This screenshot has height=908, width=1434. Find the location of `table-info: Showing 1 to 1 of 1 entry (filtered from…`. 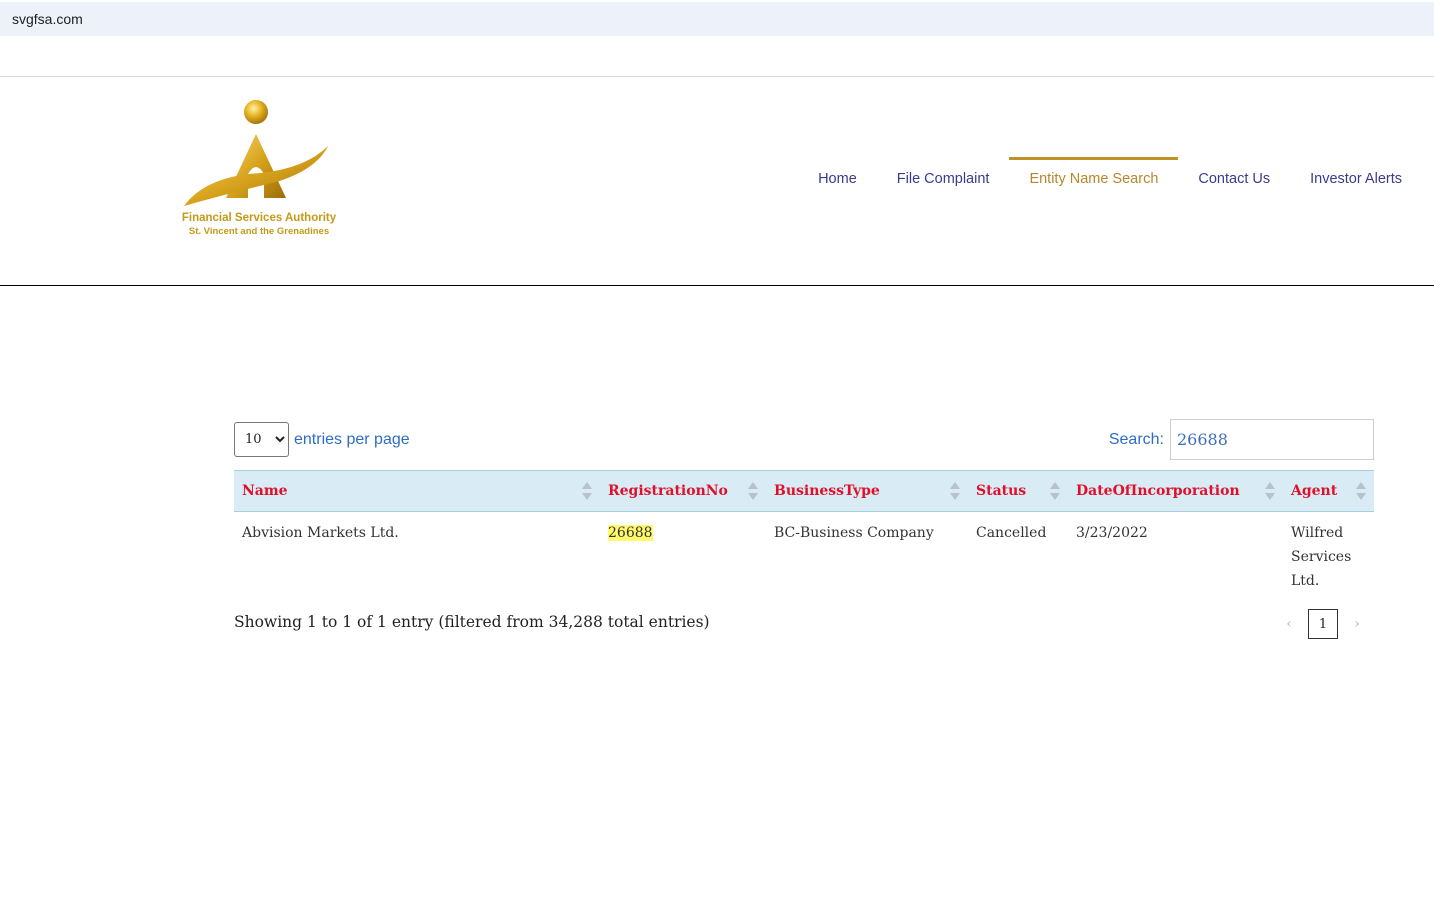

table-info: Showing 1 to 1 of 1 entry (filtered from… is located at coordinates (472, 622).